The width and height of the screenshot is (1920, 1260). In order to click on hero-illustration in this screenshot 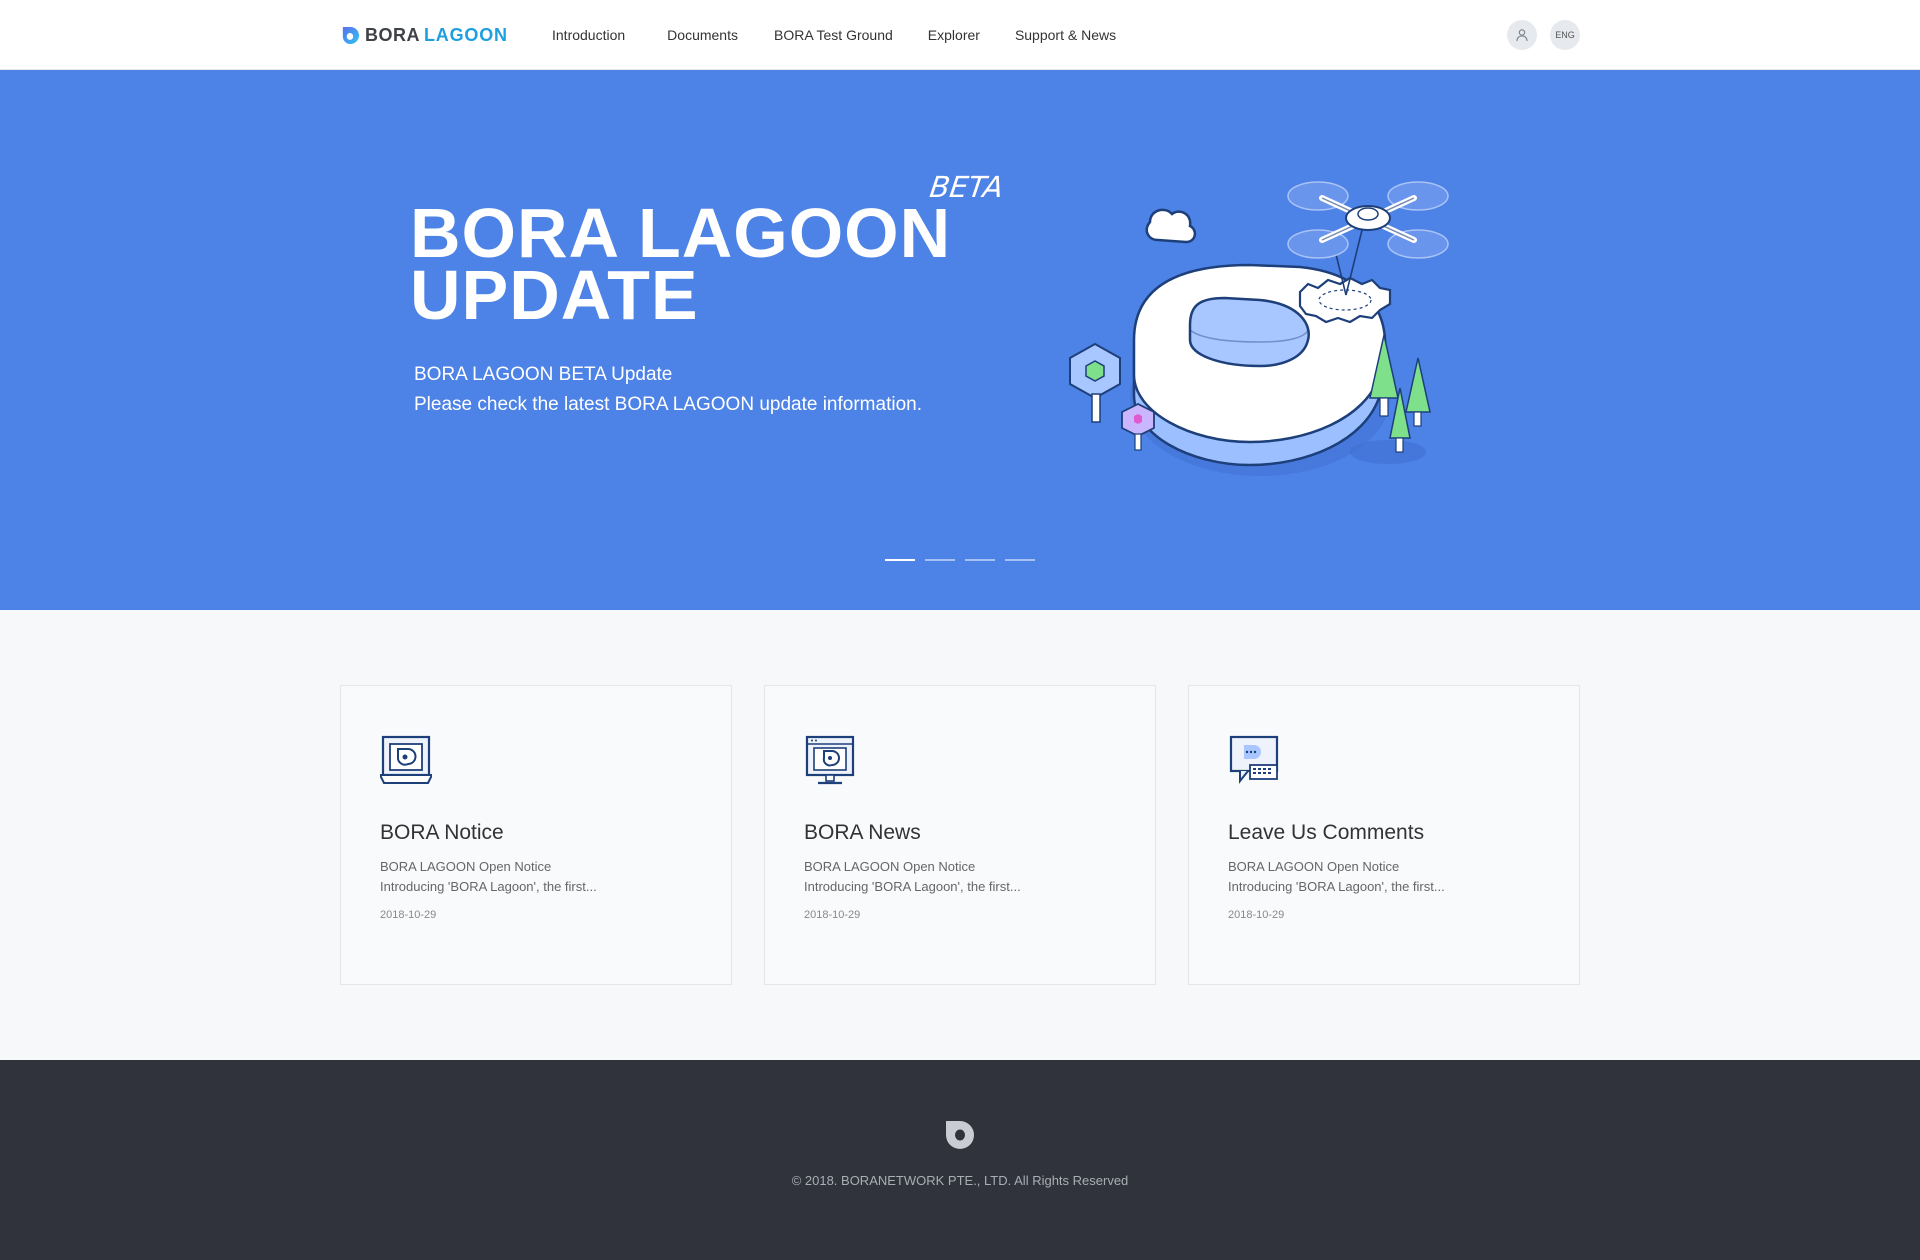, I will do `click(1259, 328)`.